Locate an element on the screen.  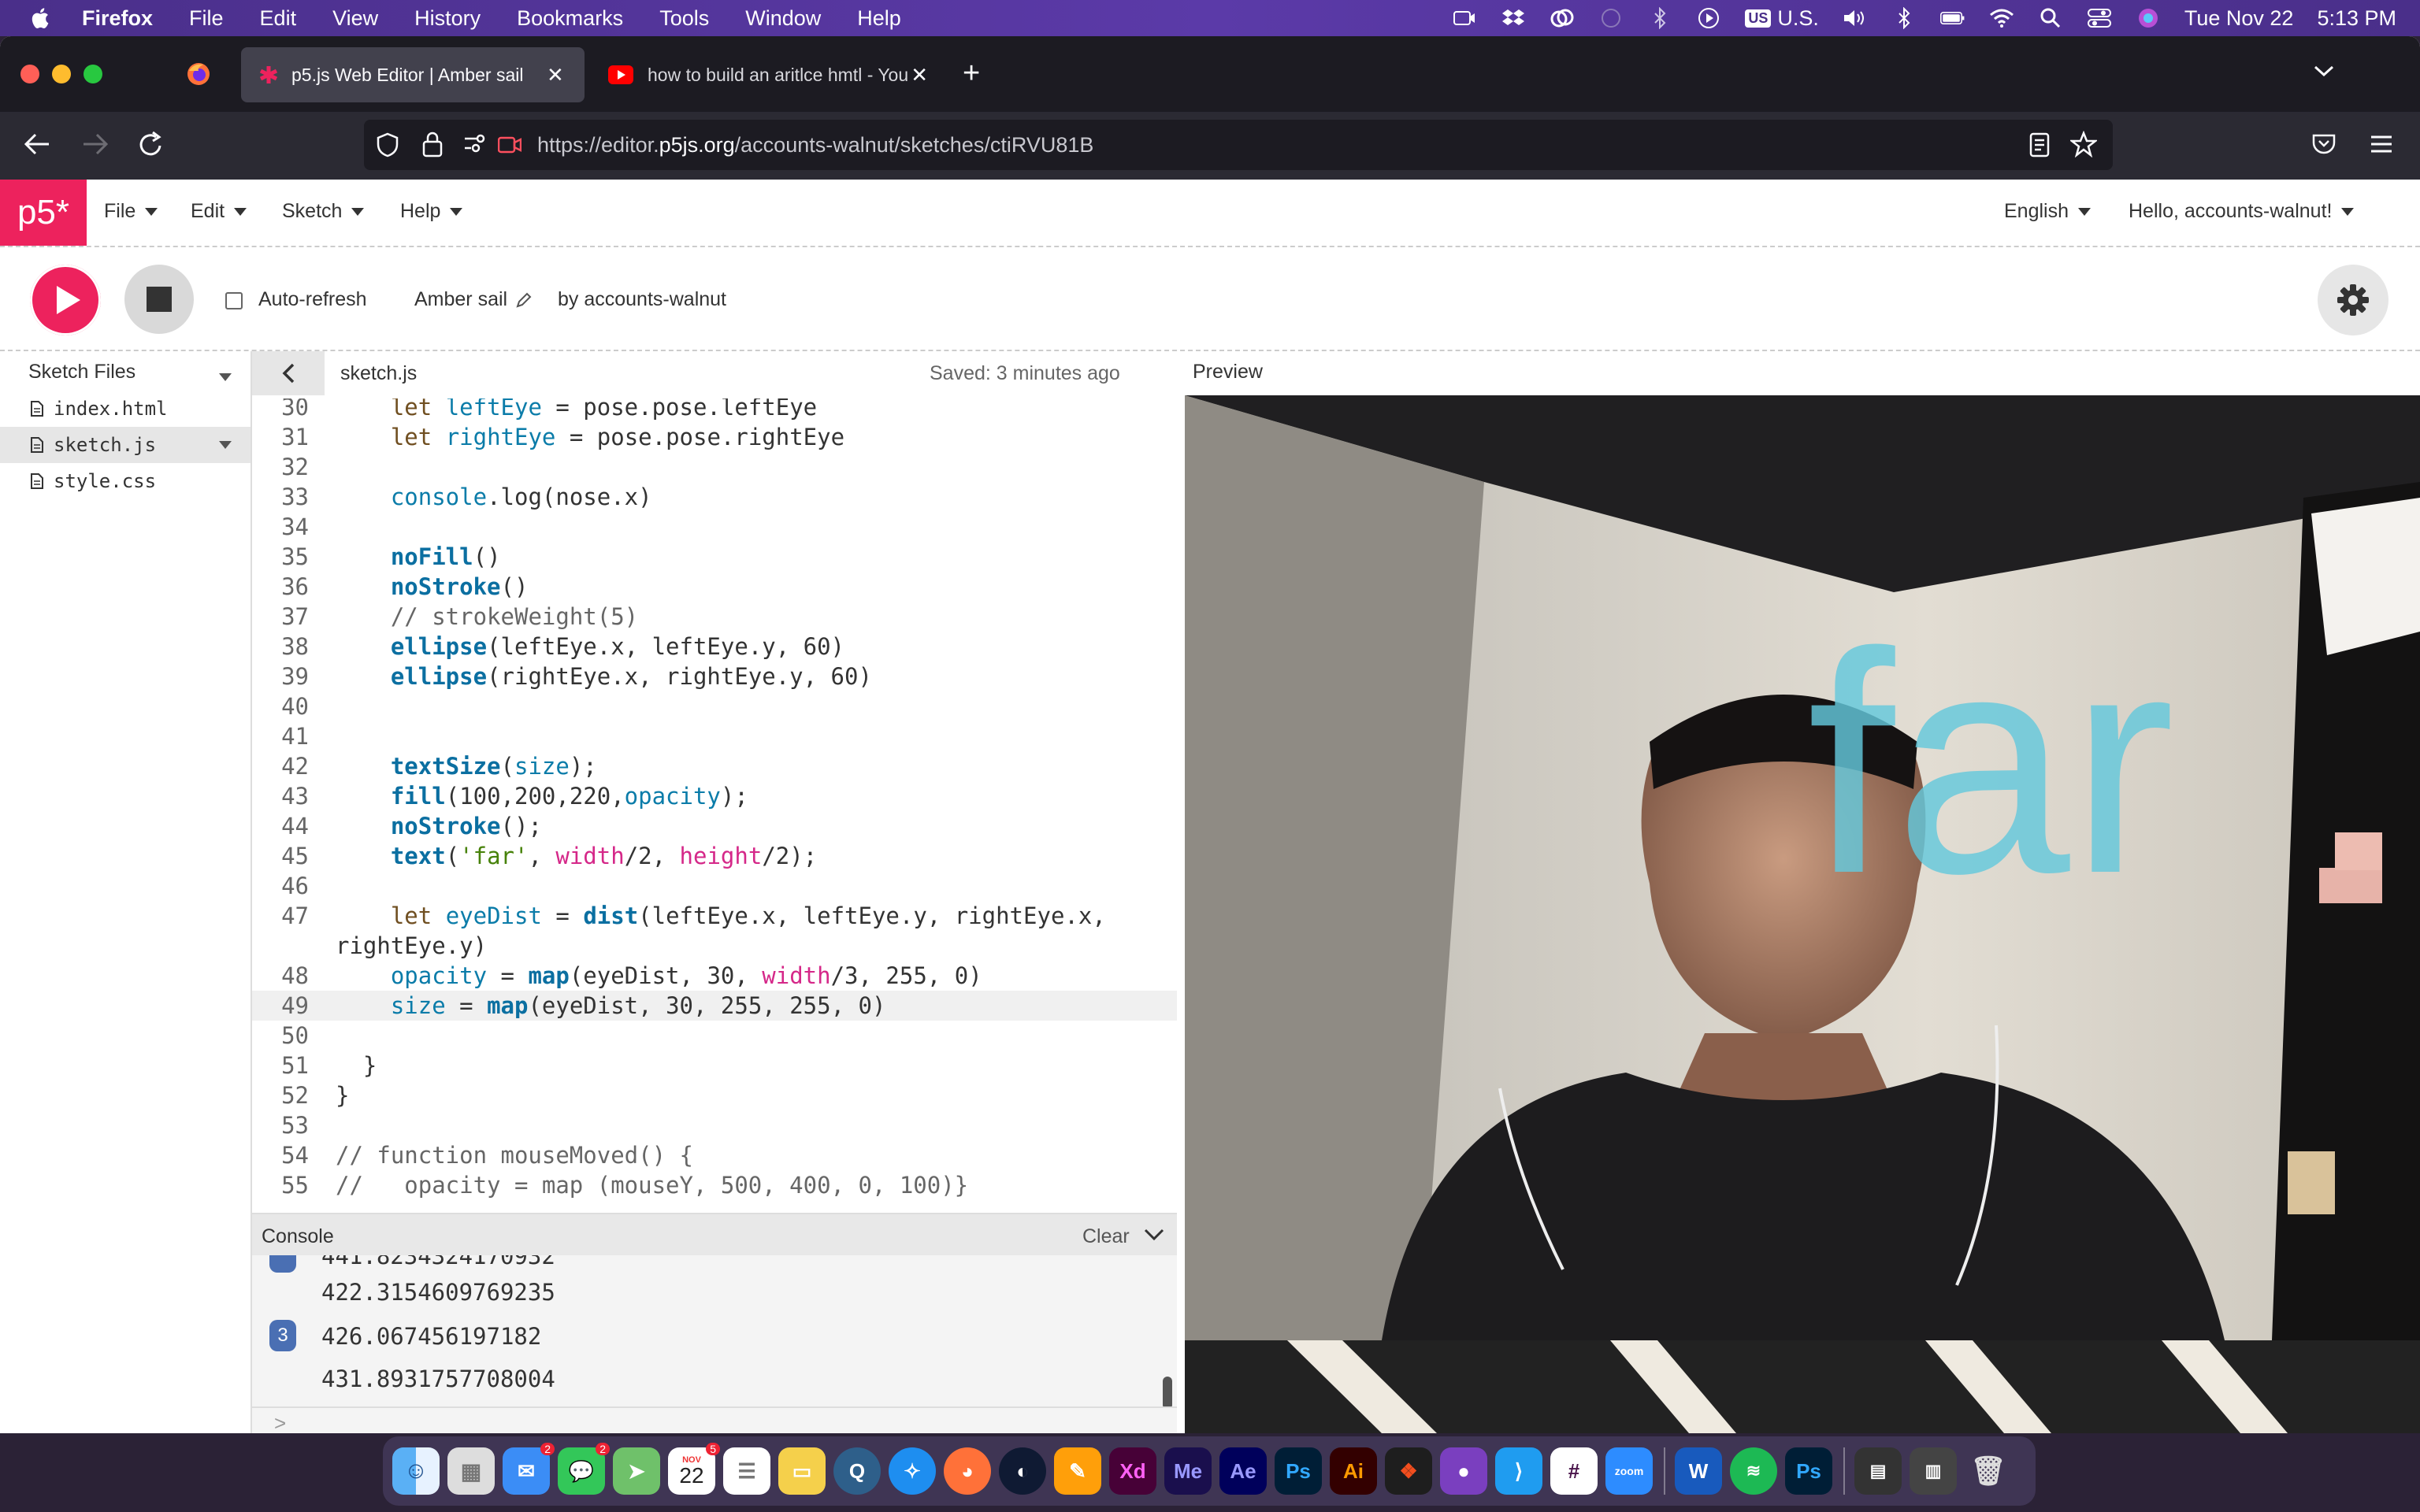
console-input-row: > is located at coordinates (714, 1419).